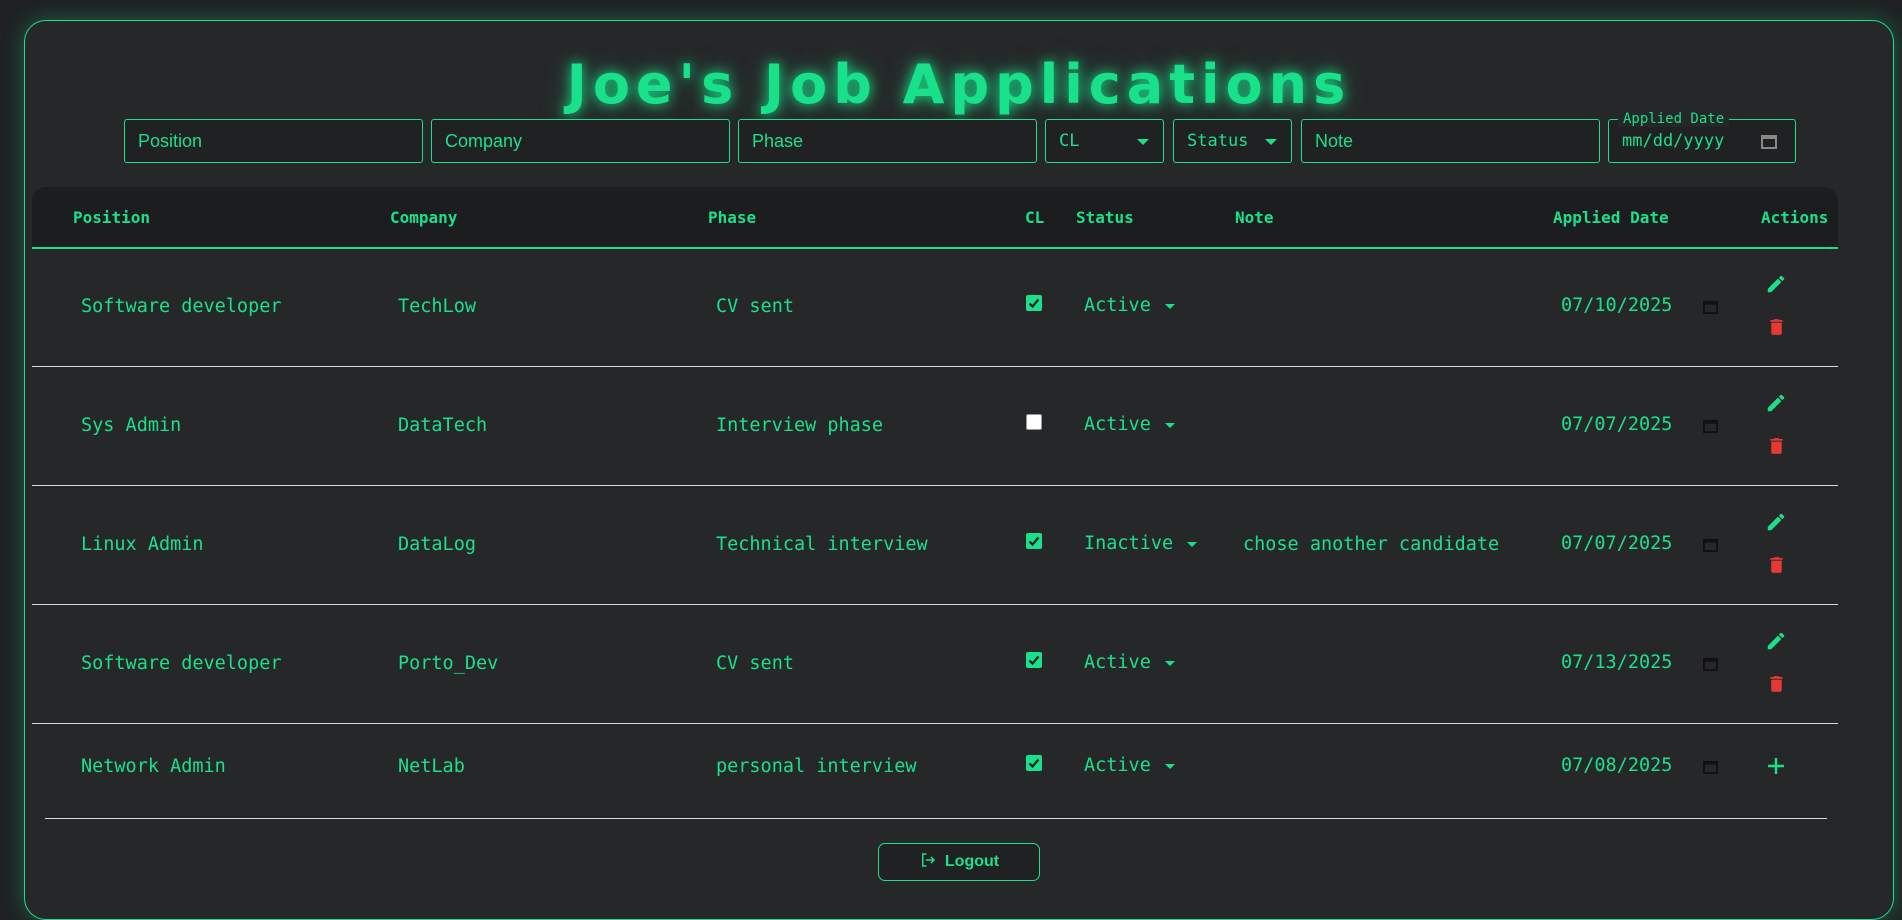  What do you see at coordinates (424, 217) in the screenshot?
I see `header-company: Company` at bounding box center [424, 217].